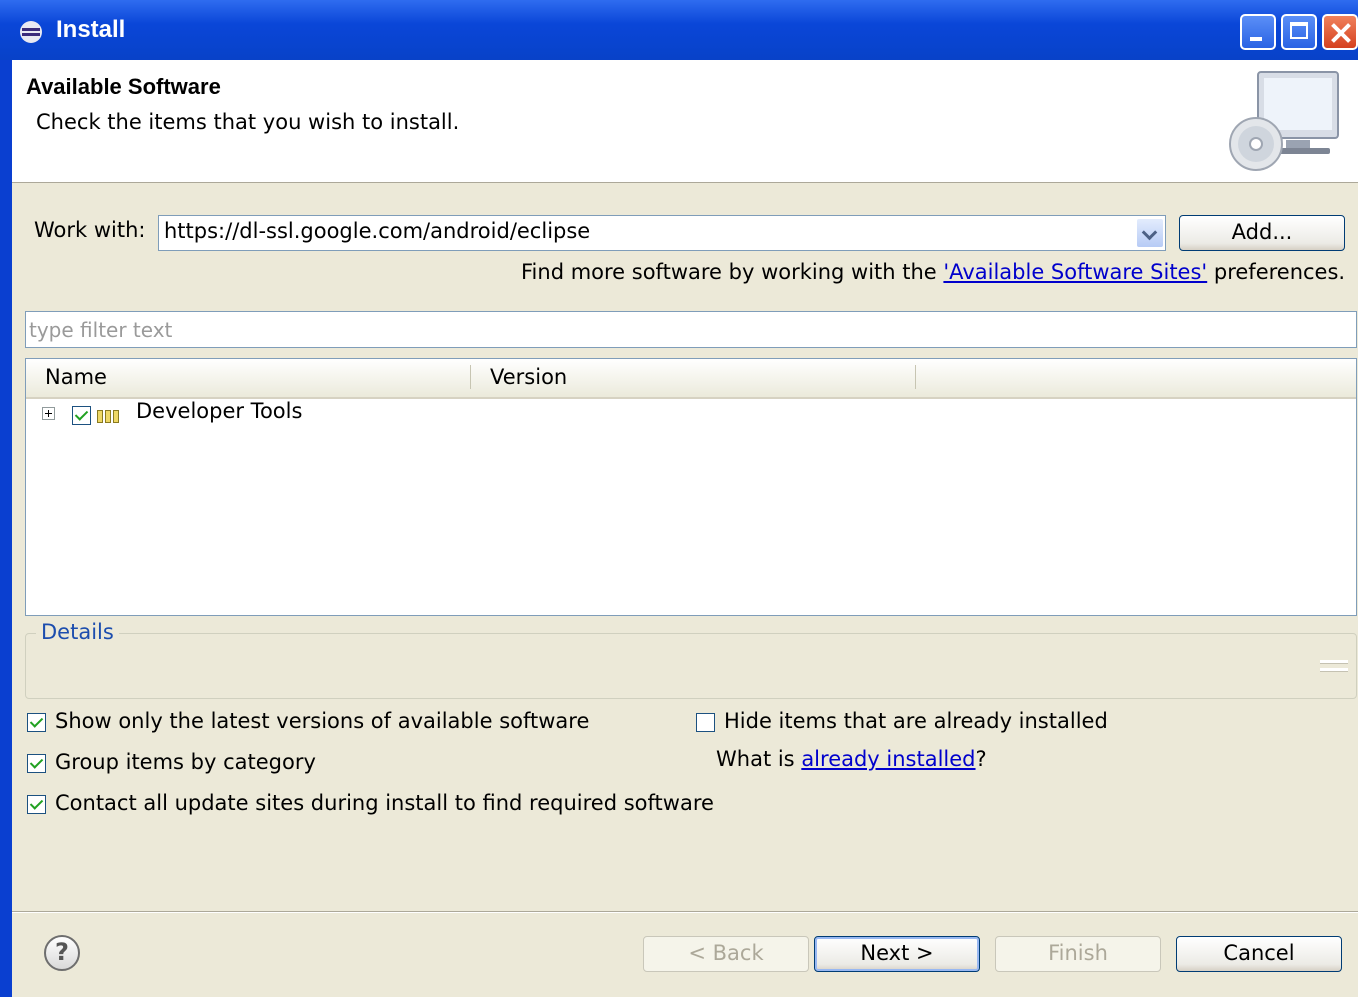  What do you see at coordinates (691, 666) in the screenshot?
I see `details-group` at bounding box center [691, 666].